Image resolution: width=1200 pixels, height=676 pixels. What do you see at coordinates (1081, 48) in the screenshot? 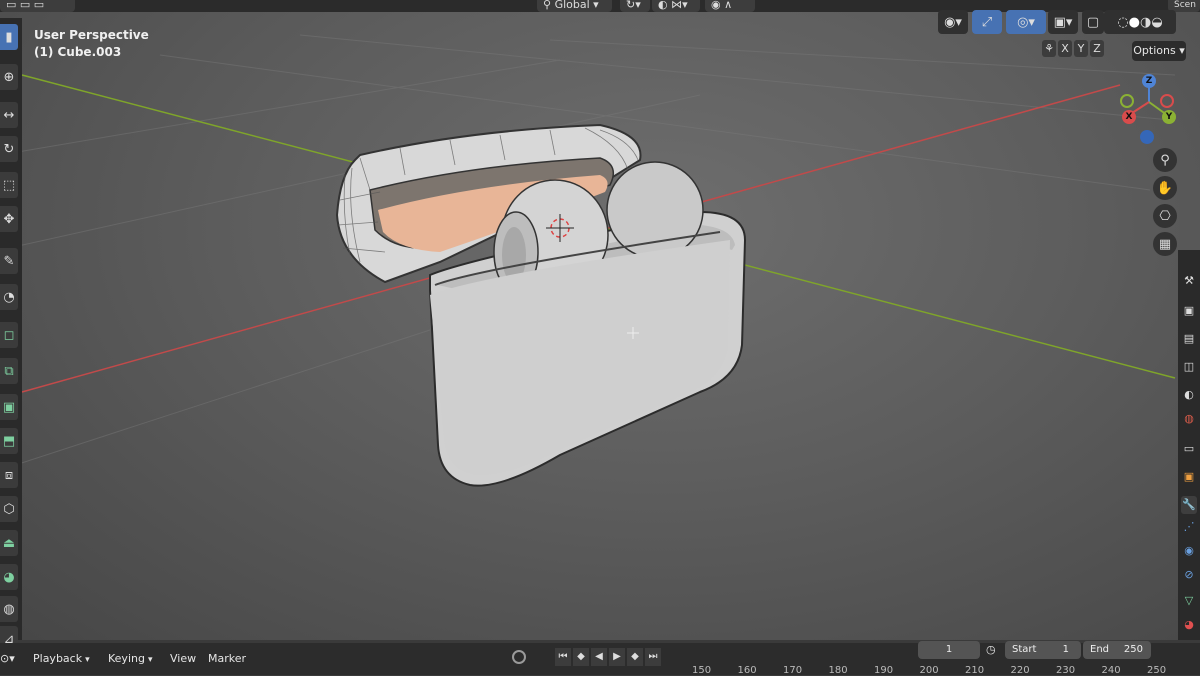
I see `axis-y-button: Y` at bounding box center [1081, 48].